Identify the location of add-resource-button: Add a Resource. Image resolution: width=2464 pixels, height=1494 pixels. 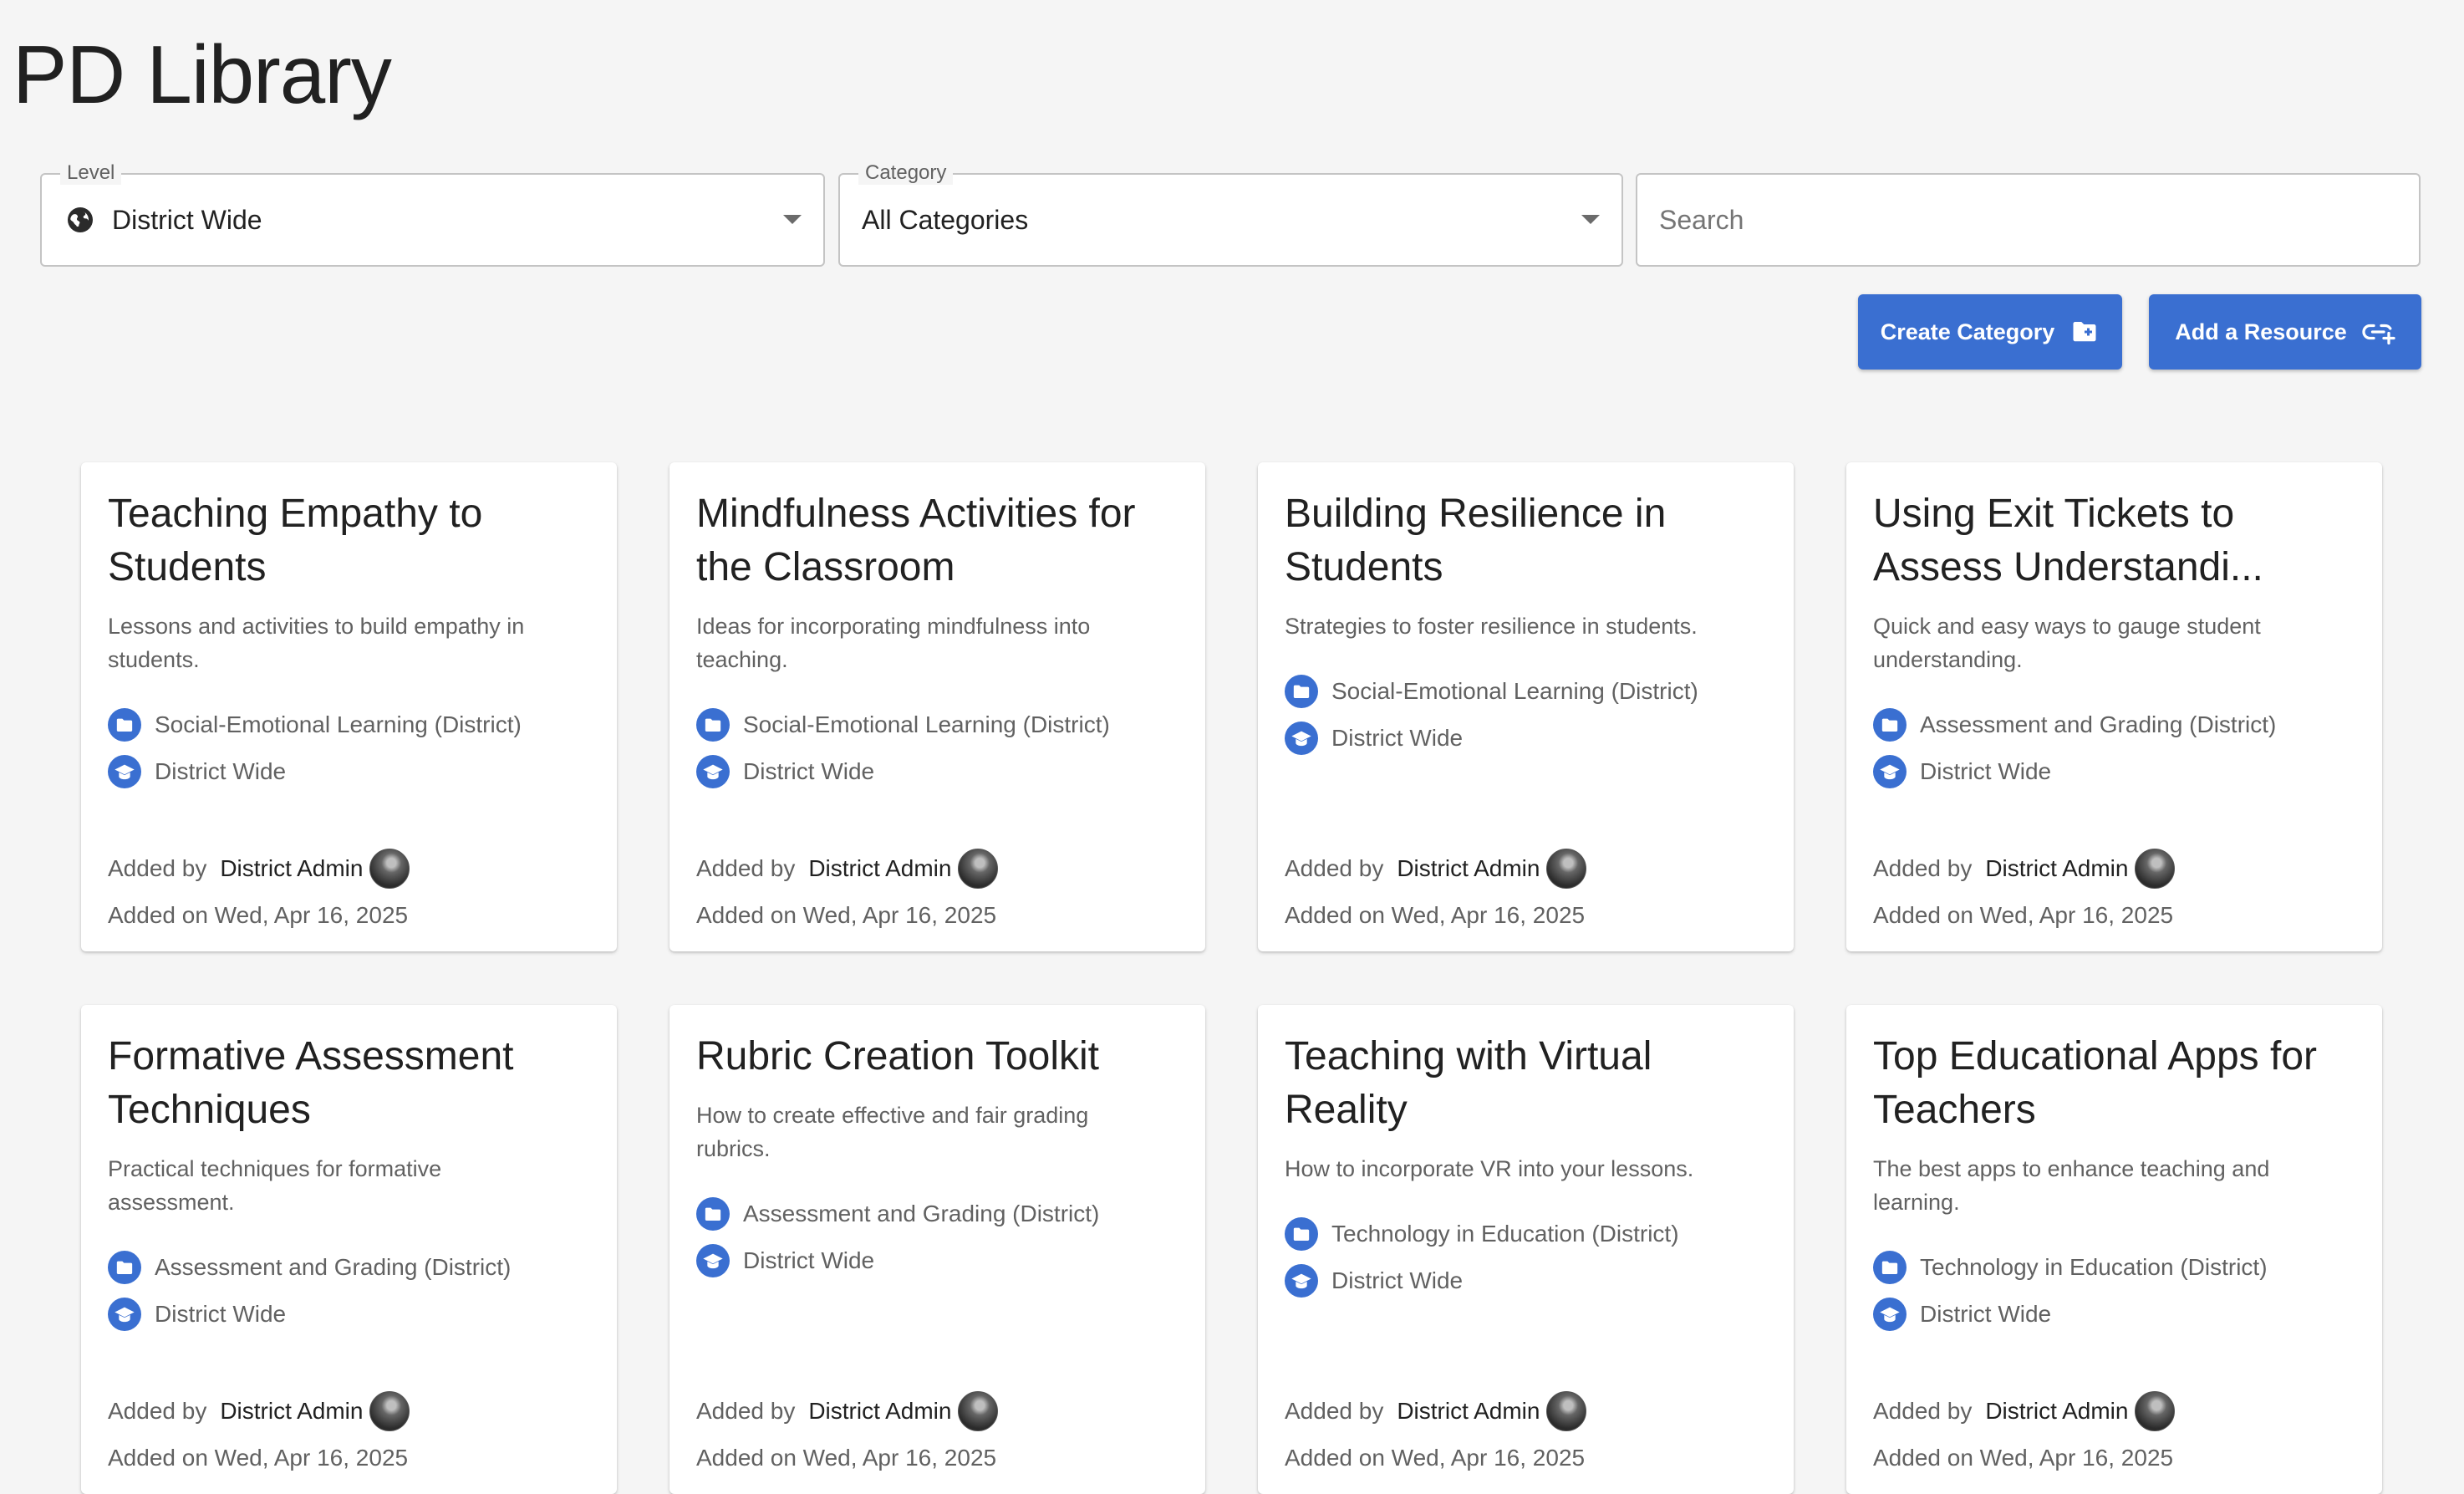
(2285, 332).